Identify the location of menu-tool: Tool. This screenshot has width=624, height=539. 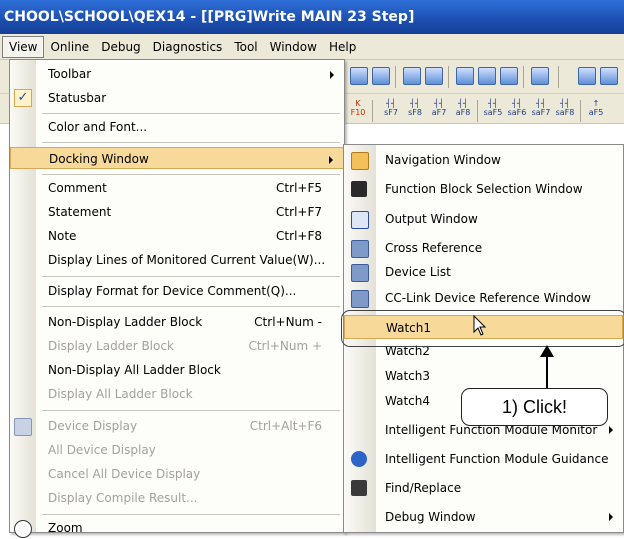
(245, 47).